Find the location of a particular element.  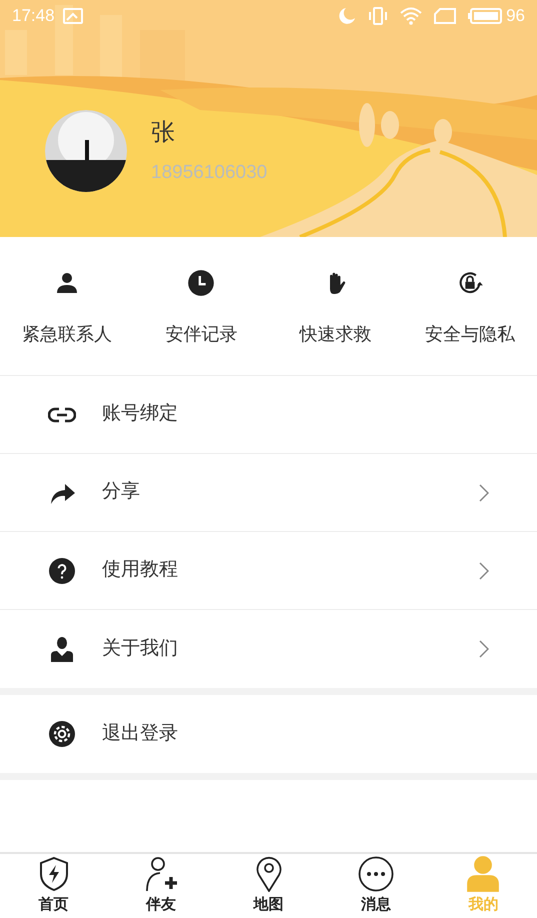

settings-icon is located at coordinates (62, 734).